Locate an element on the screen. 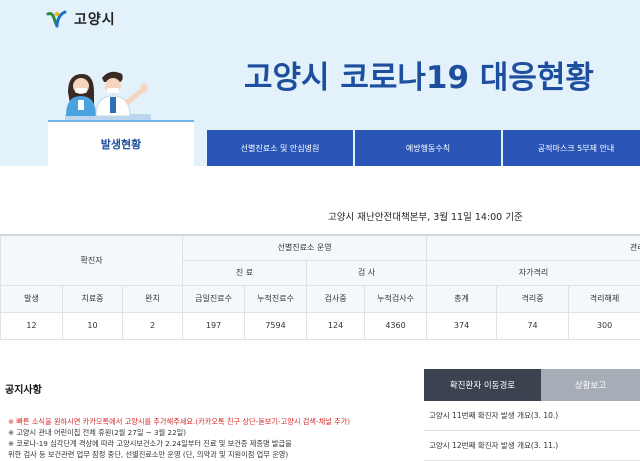 Image resolution: width=640 pixels, height=461 pixels. value-testing: 124 is located at coordinates (336, 325).